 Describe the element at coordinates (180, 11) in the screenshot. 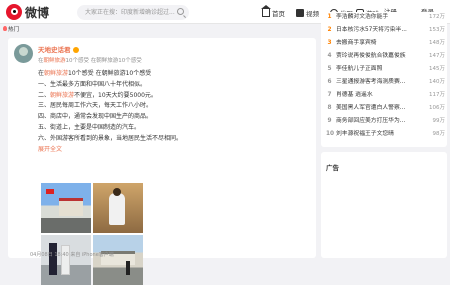

I see `search-icon` at that location.